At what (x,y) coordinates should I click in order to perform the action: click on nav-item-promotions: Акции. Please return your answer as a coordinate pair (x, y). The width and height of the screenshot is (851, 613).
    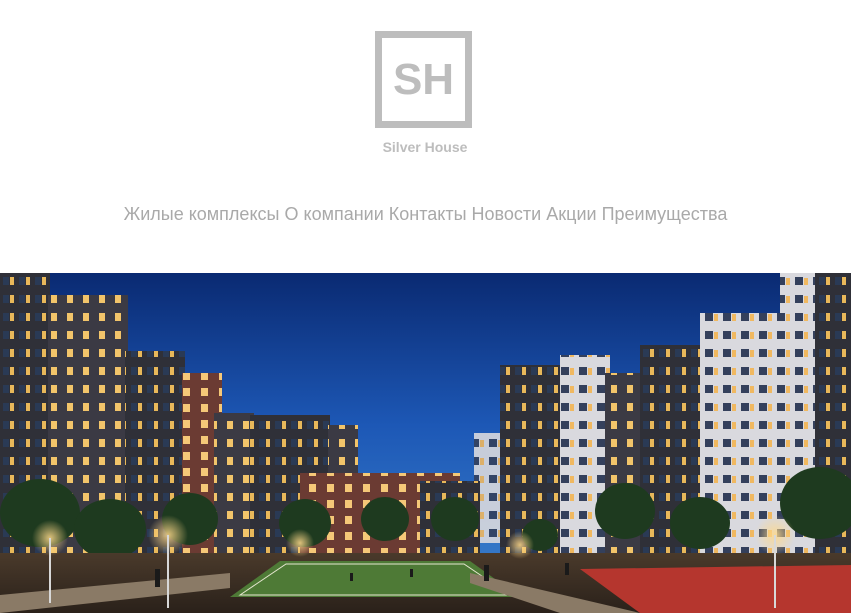
    Looking at the image, I should click on (571, 214).